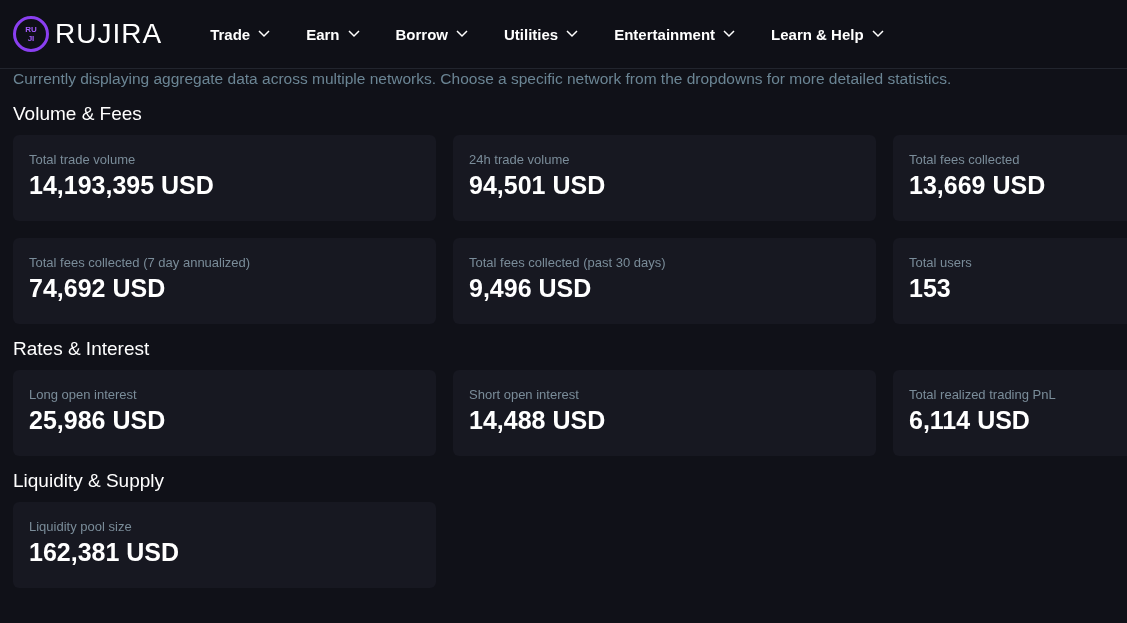 The width and height of the screenshot is (1127, 623). Describe the element at coordinates (98, 288) in the screenshot. I see `stat-value: 74,692 USD` at that location.